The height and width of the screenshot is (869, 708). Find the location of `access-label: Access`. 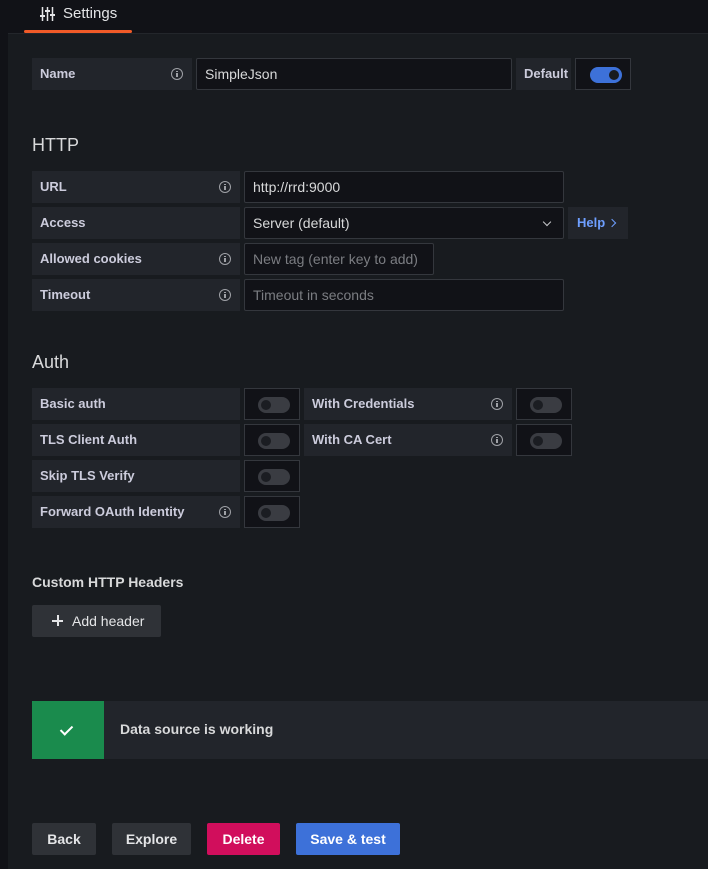

access-label: Access is located at coordinates (136, 223).